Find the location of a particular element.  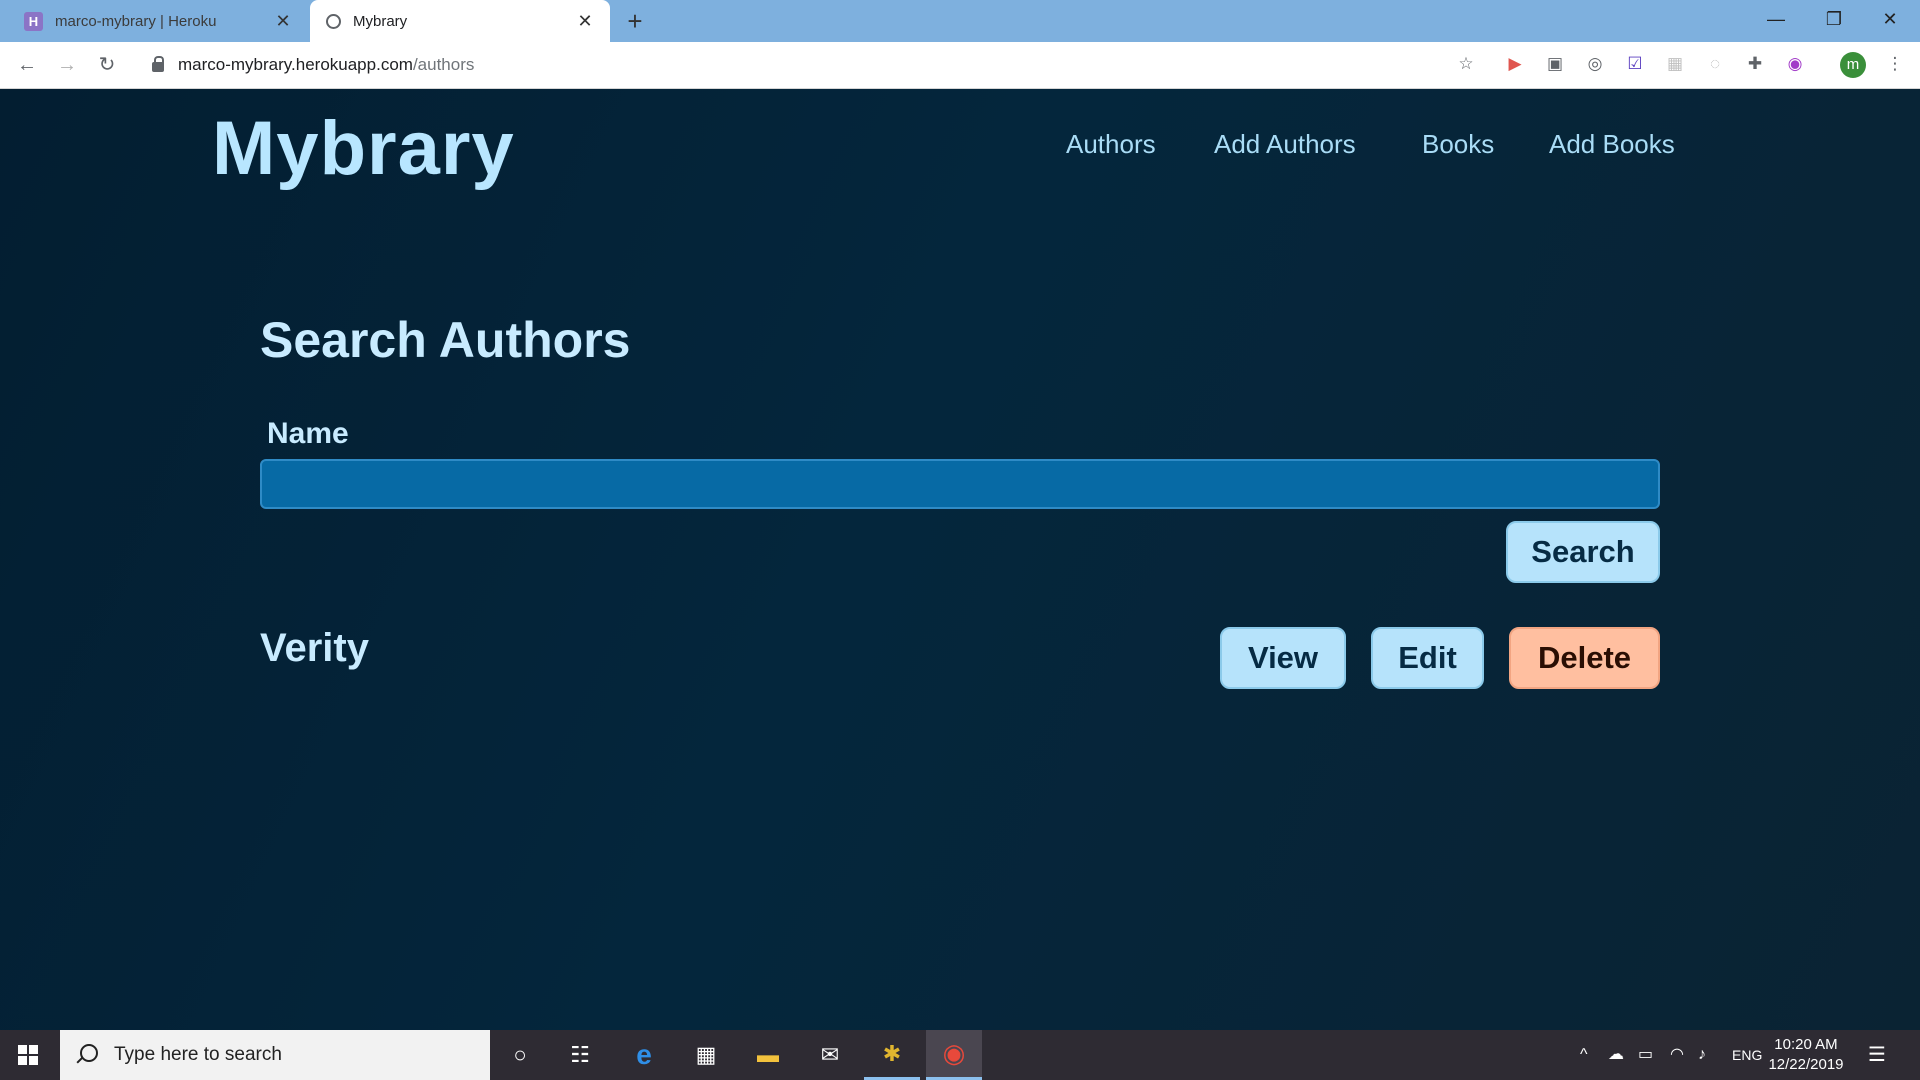

cast-extension-icon: ▶ is located at coordinates (1515, 64).